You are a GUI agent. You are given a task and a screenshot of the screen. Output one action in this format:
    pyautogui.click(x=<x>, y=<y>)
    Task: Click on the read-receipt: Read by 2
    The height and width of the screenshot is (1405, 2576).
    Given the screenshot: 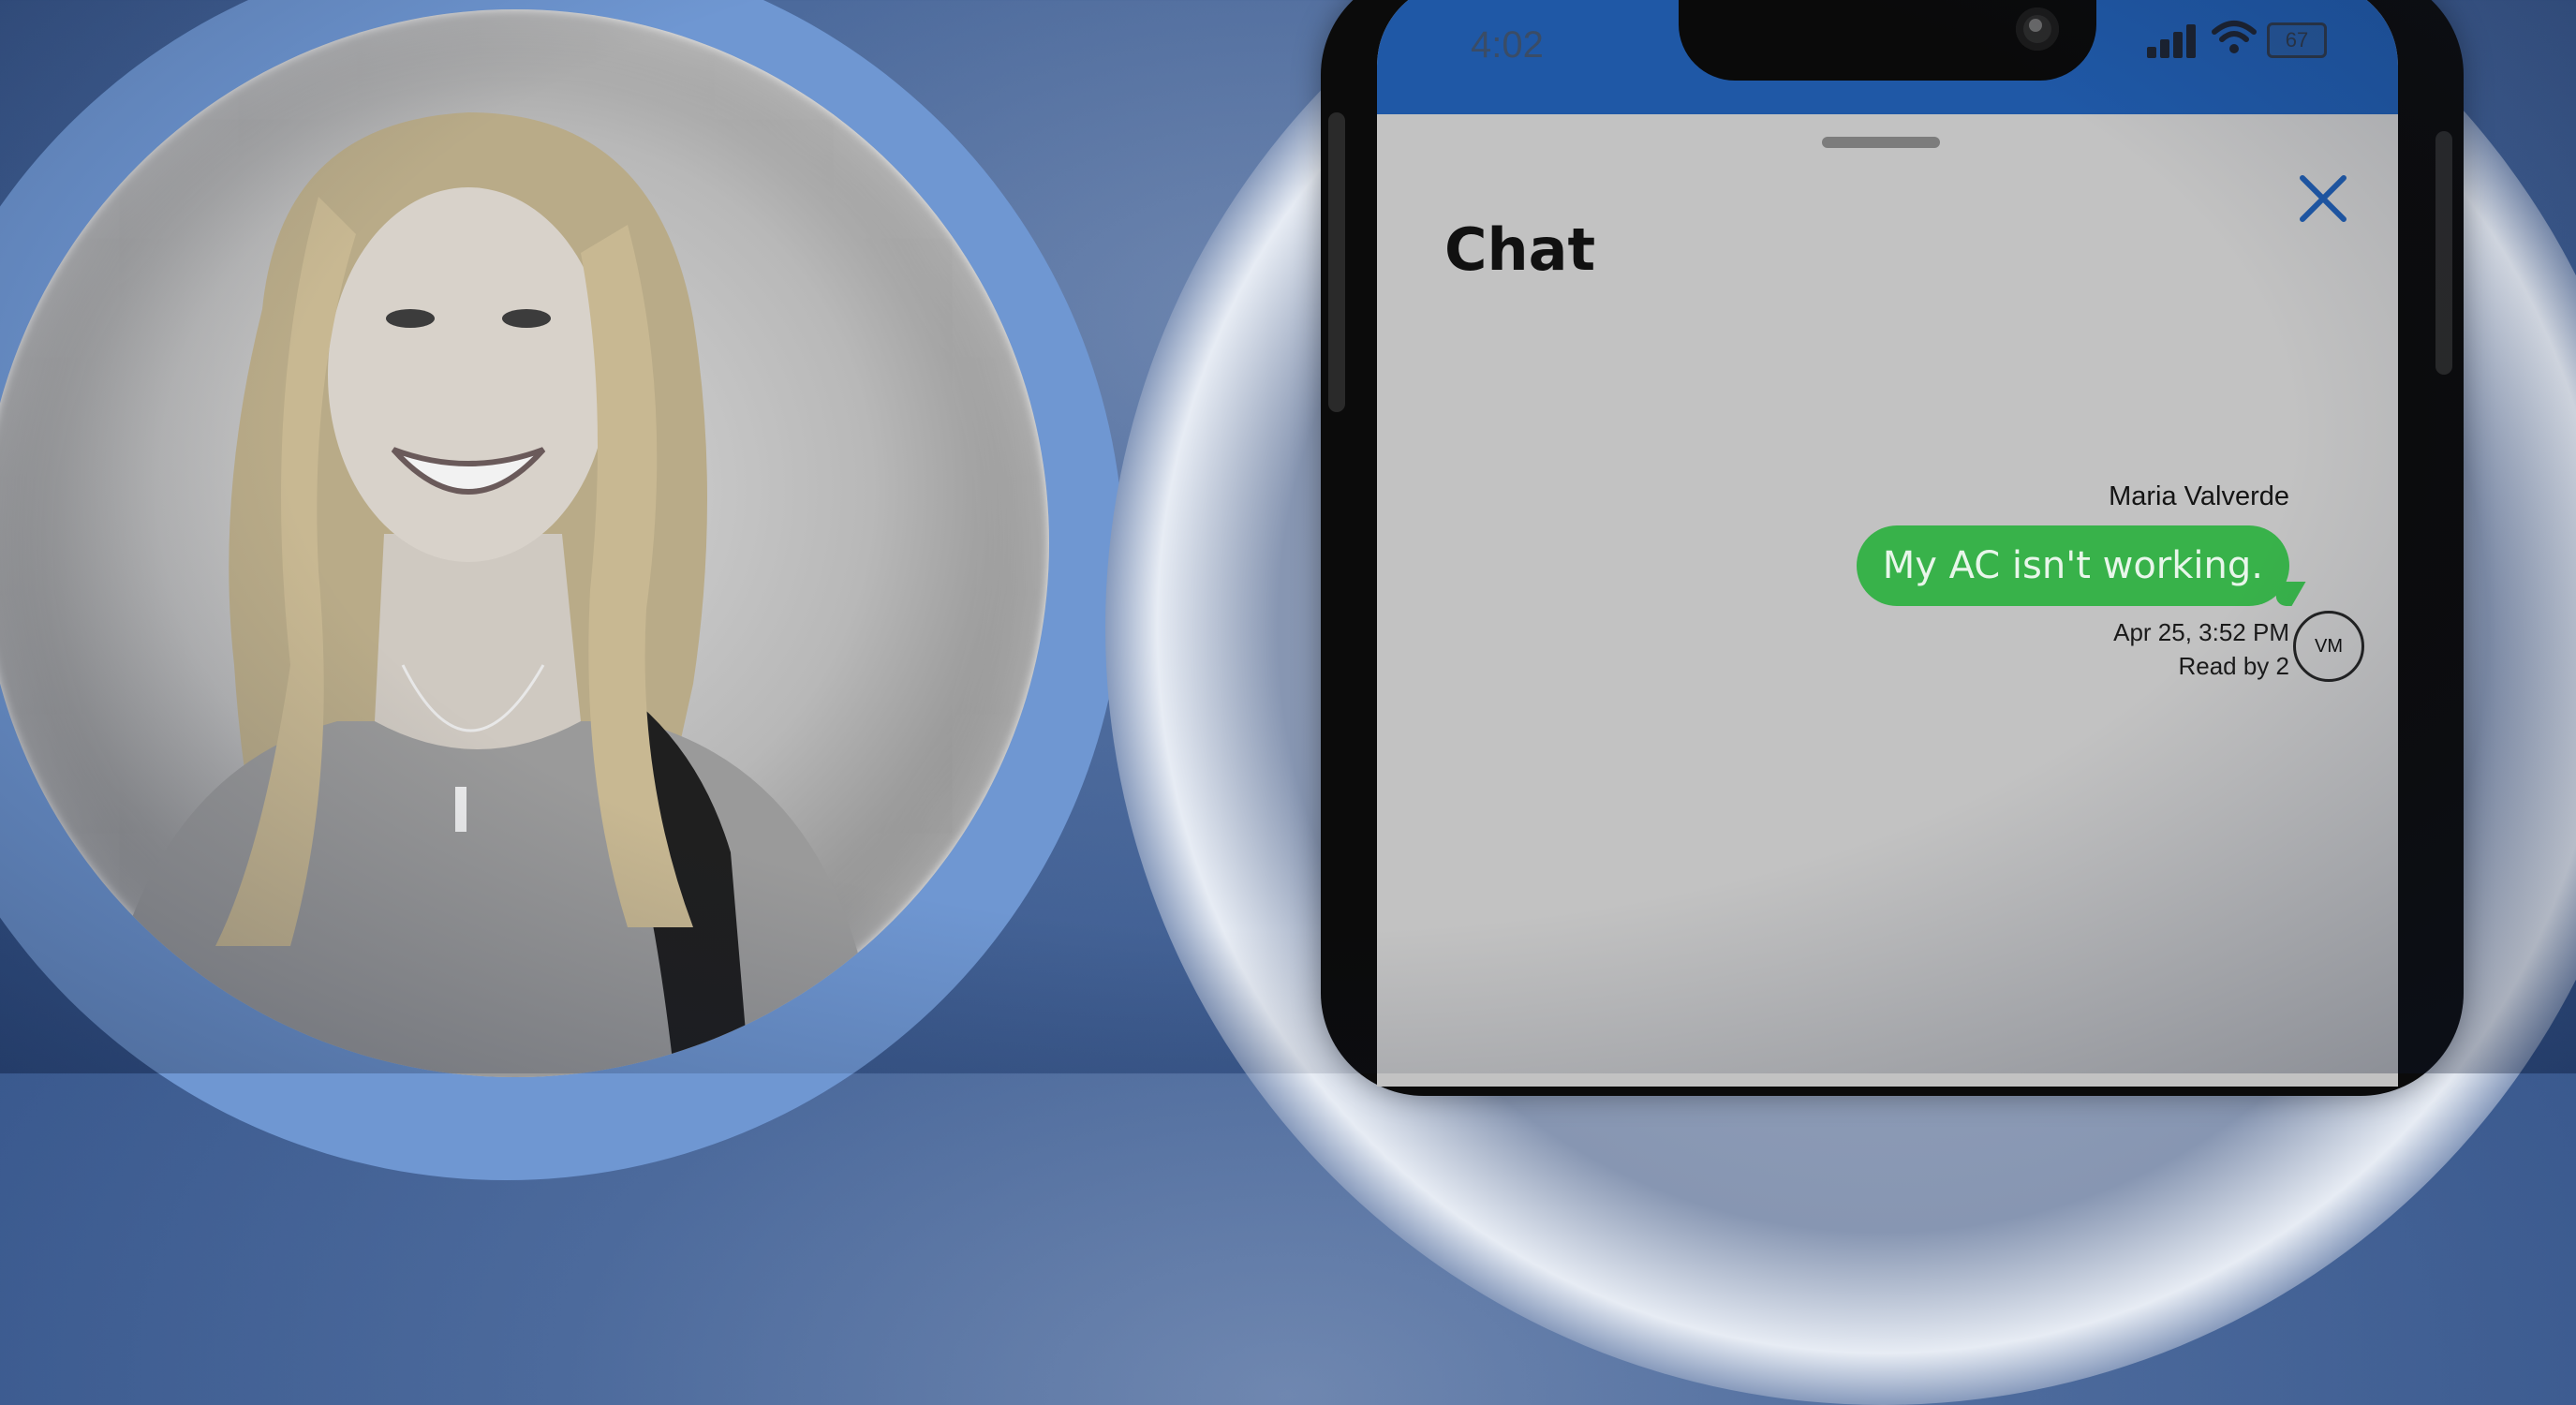 What is the action you would take?
    pyautogui.click(x=2234, y=666)
    